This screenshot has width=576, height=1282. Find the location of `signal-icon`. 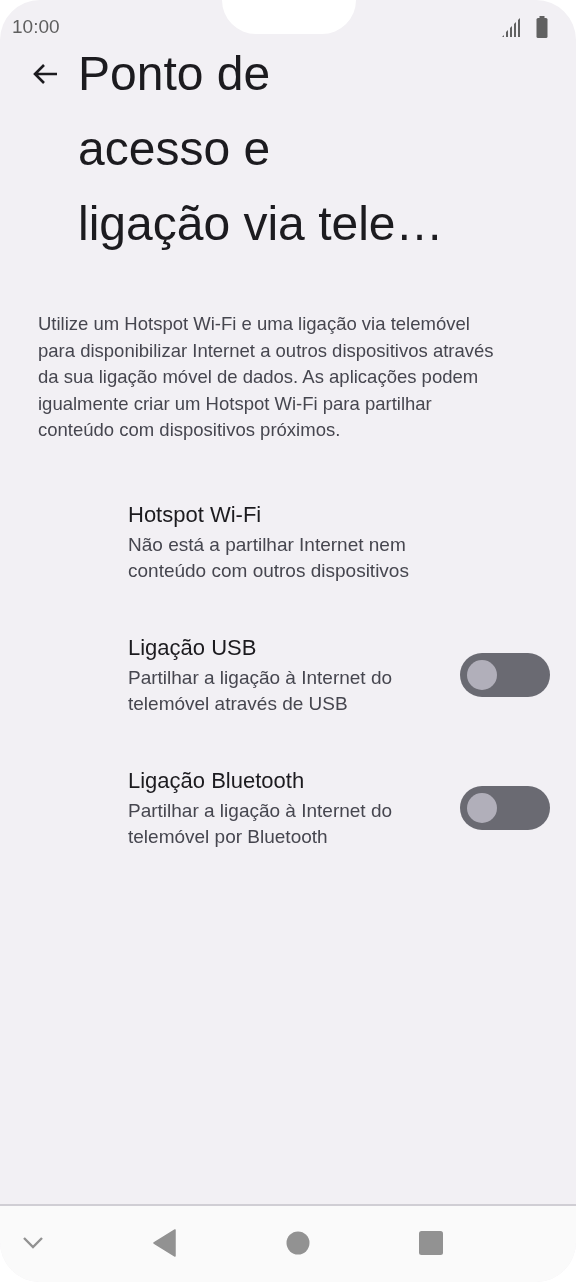

signal-icon is located at coordinates (511, 28).